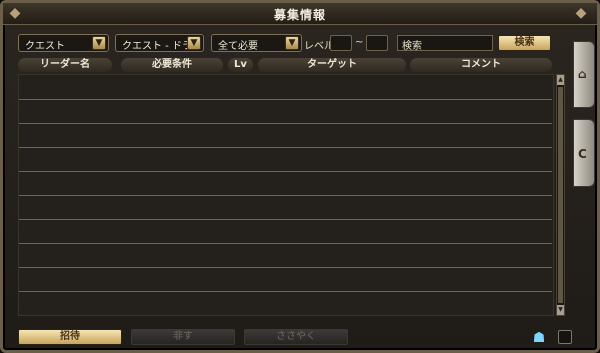  Describe the element at coordinates (159, 43) in the screenshot. I see `quest-select: クエスト - ドラ… ▼` at that location.